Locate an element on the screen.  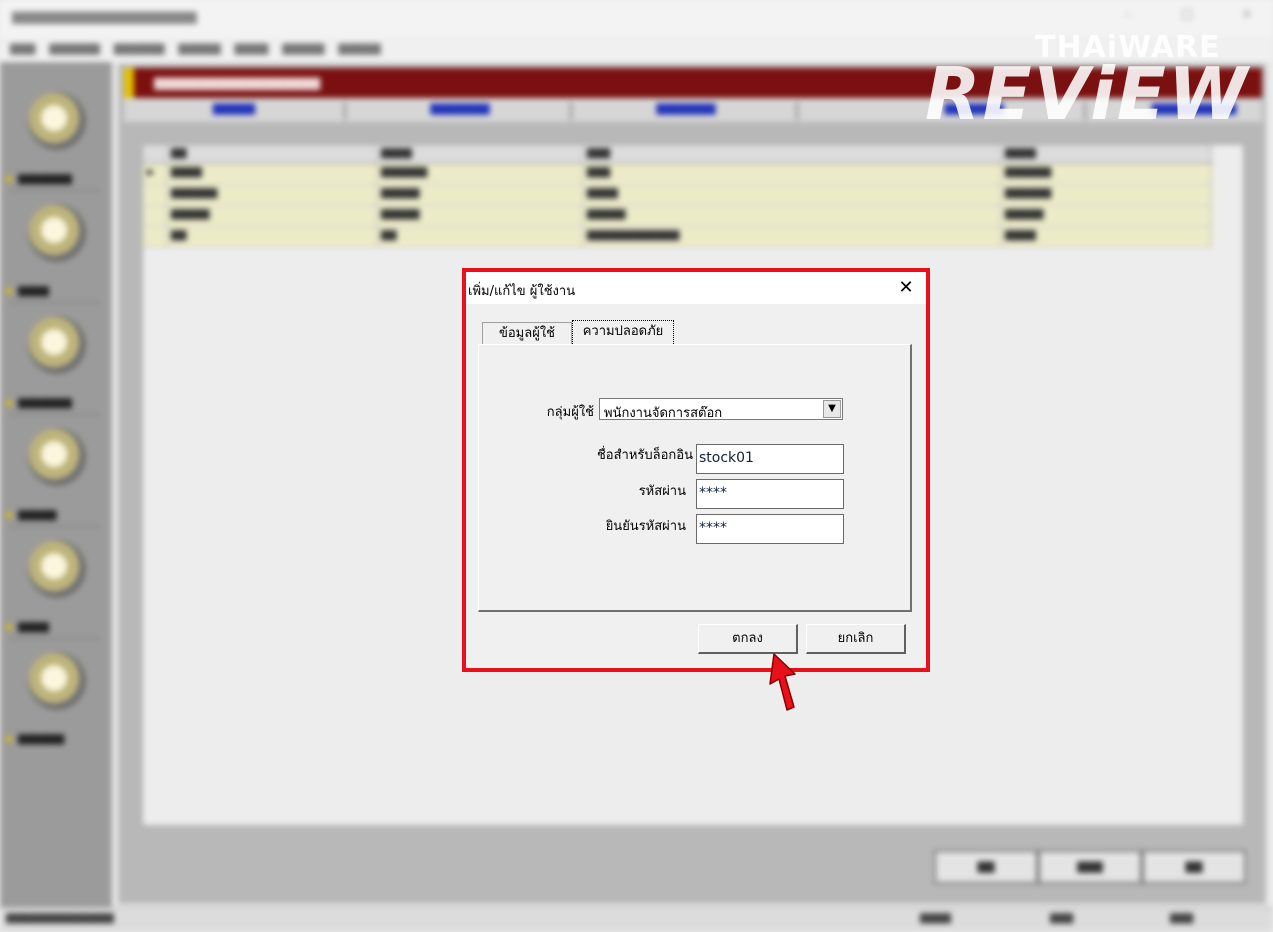
status-caps: ▇▇▇ is located at coordinates (1182, 918).